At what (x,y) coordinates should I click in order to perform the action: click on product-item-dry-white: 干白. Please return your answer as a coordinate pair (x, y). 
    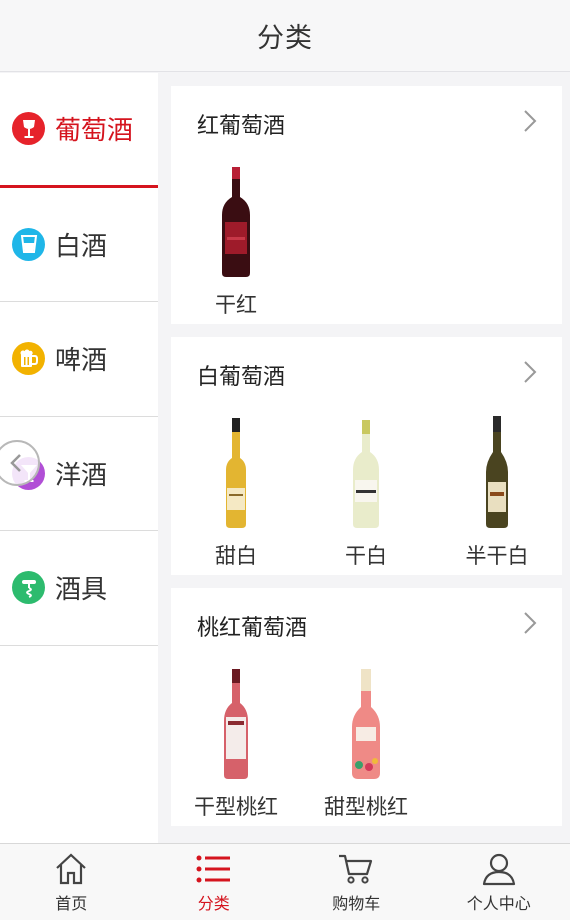
    Looking at the image, I should click on (366, 492).